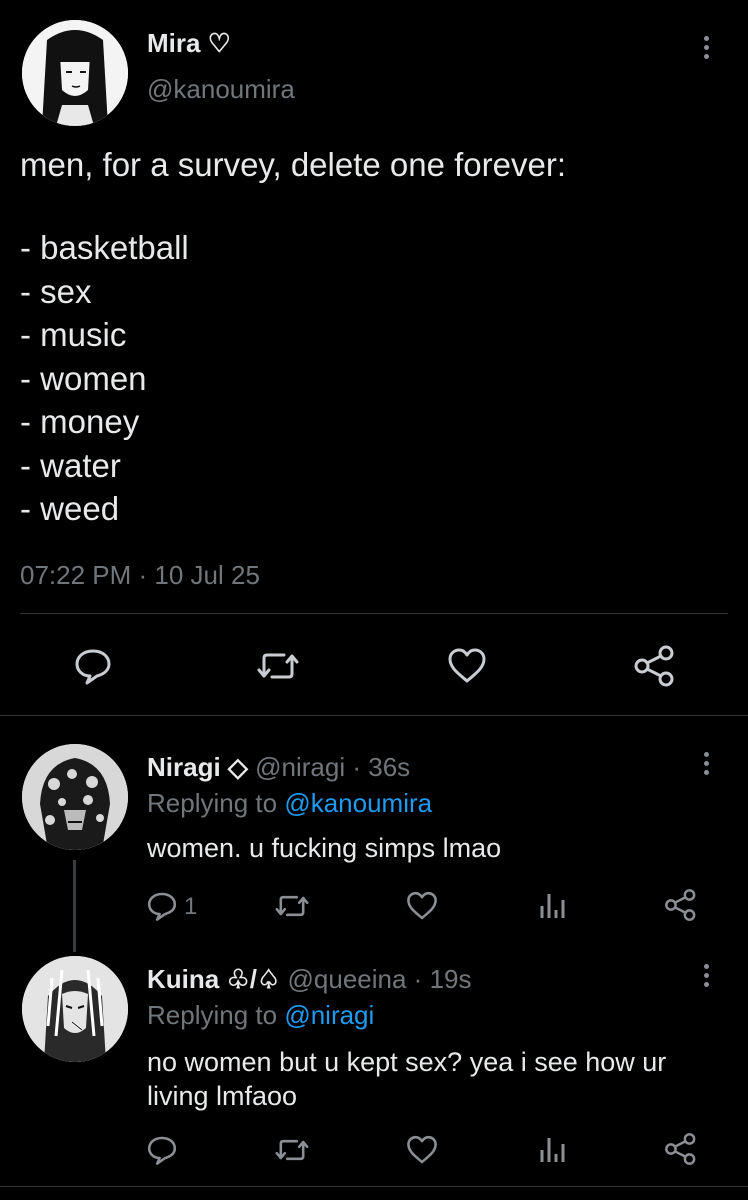 This screenshot has width=748, height=1200. I want to click on mira-avatar, so click(75, 73).